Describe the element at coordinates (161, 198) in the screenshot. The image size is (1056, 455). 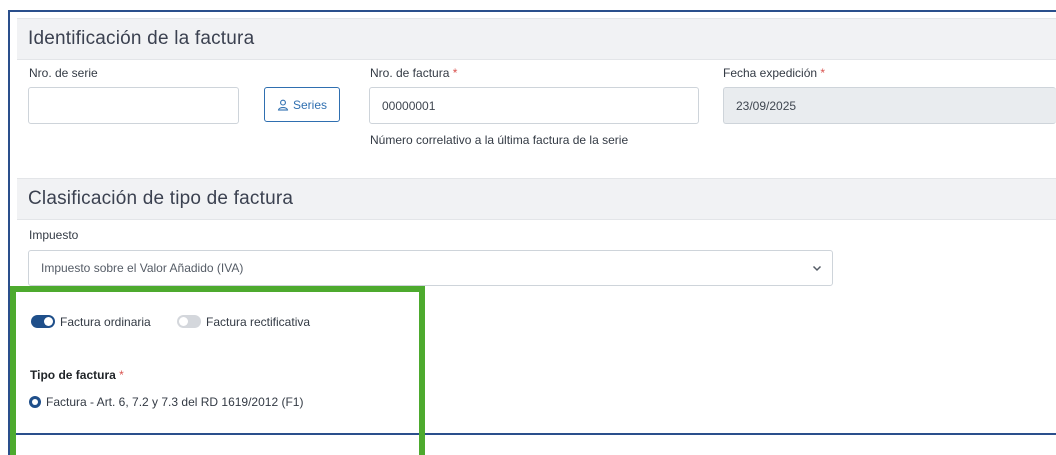
I see `clasificacion-title: Clasificación de tipo de factura` at that location.